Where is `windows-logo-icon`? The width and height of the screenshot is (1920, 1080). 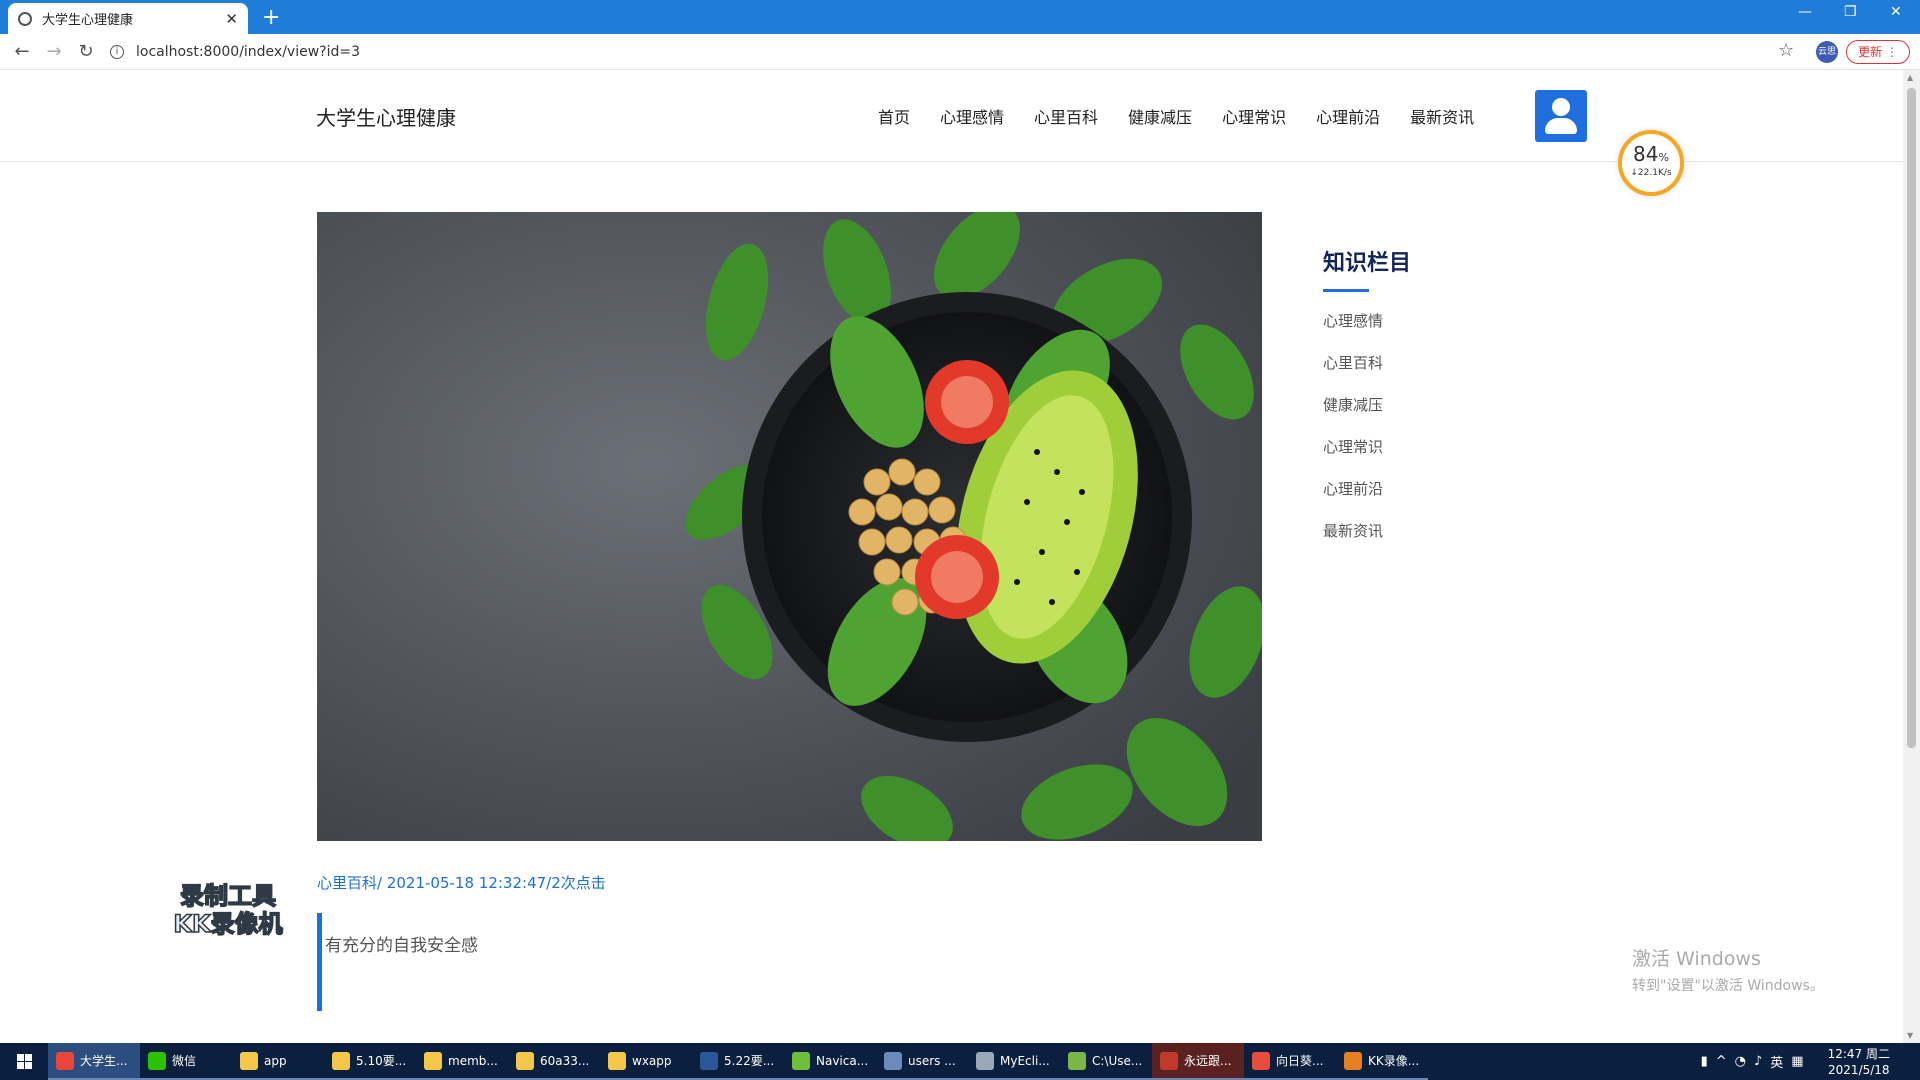
windows-logo-icon is located at coordinates (24, 1061).